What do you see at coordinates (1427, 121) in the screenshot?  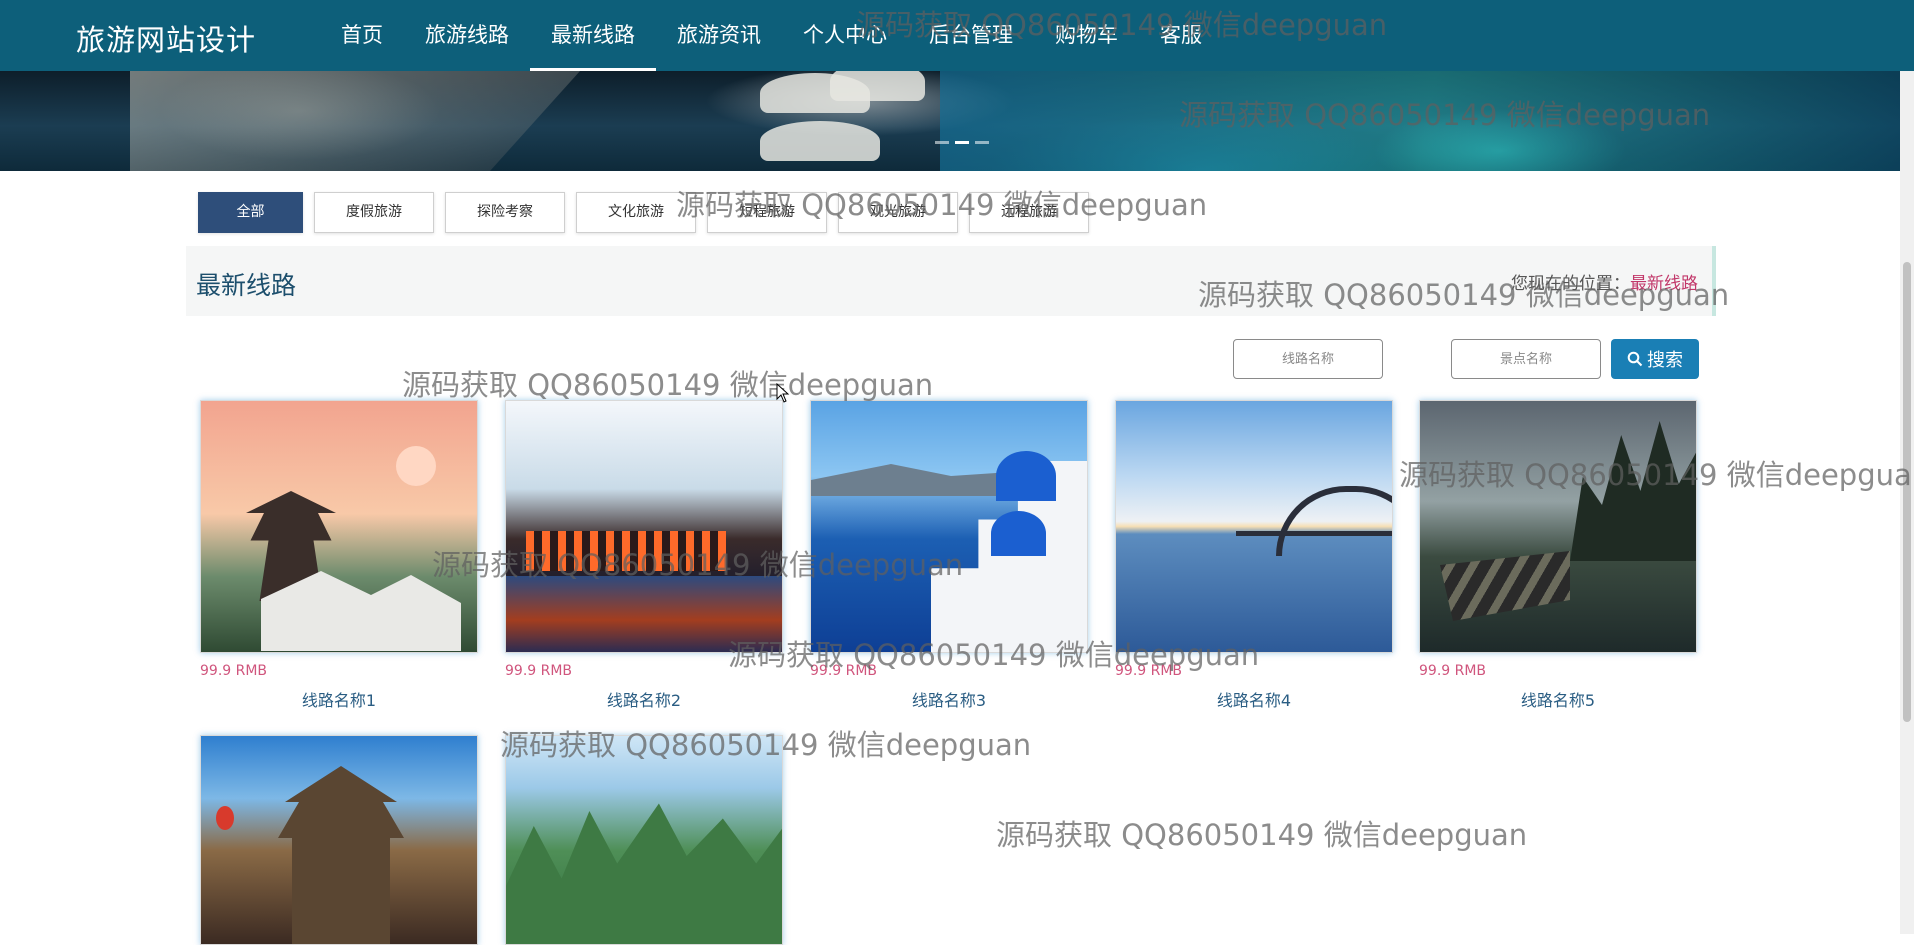 I see `banner-image-pool` at bounding box center [1427, 121].